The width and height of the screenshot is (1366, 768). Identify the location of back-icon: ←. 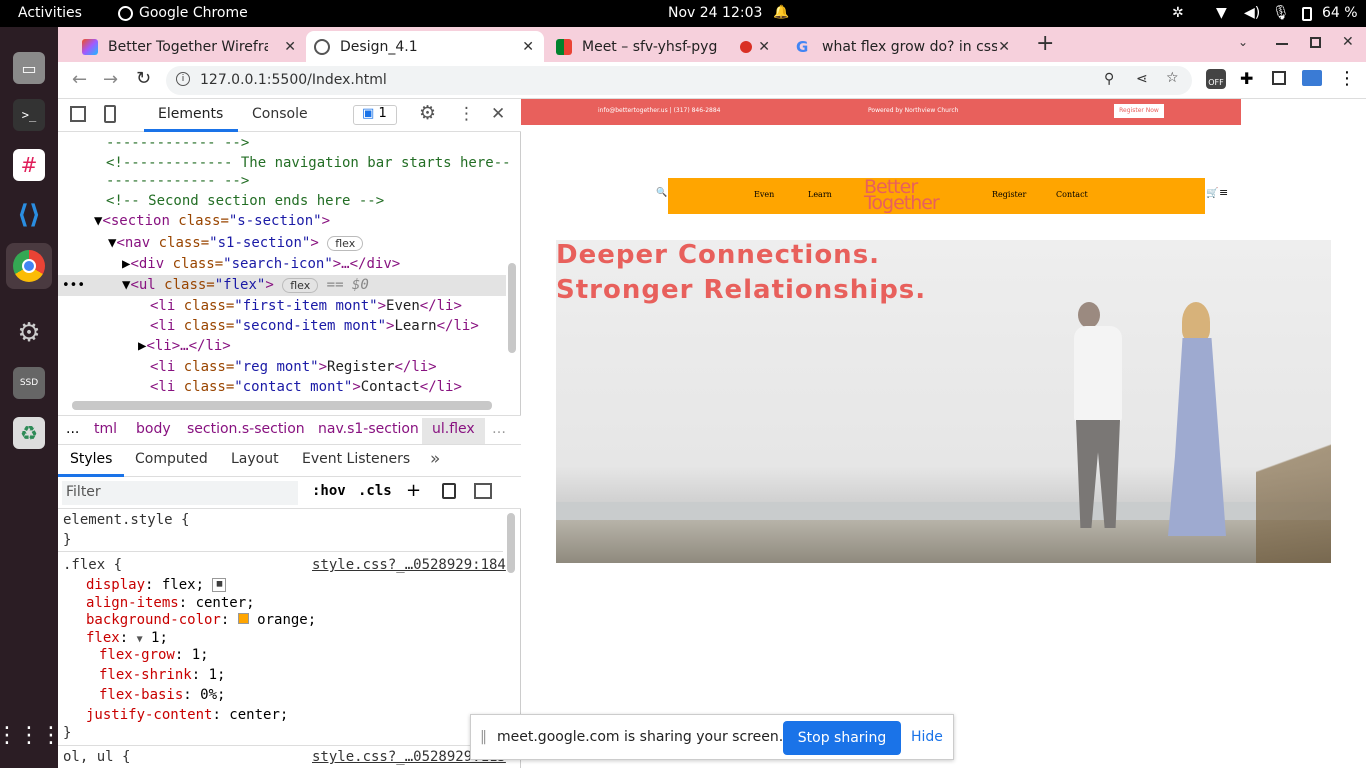
(79, 79).